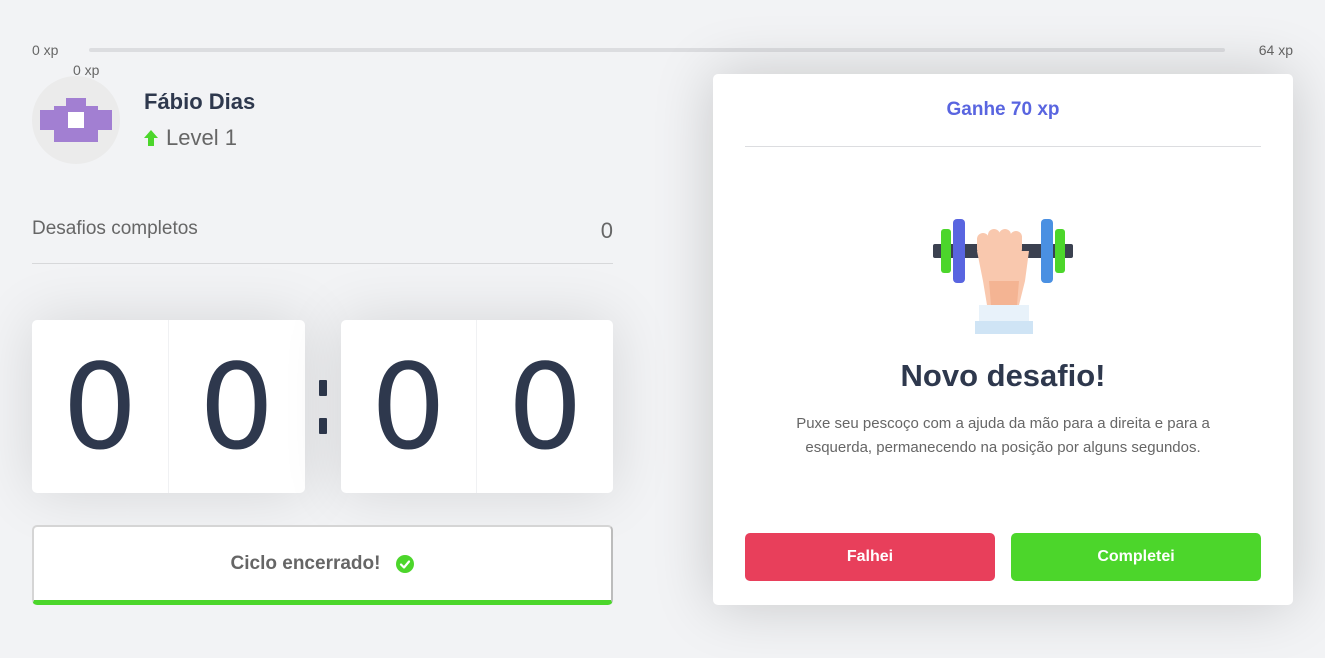  I want to click on cycle-ended-label: Ciclo encerrado!, so click(305, 563).